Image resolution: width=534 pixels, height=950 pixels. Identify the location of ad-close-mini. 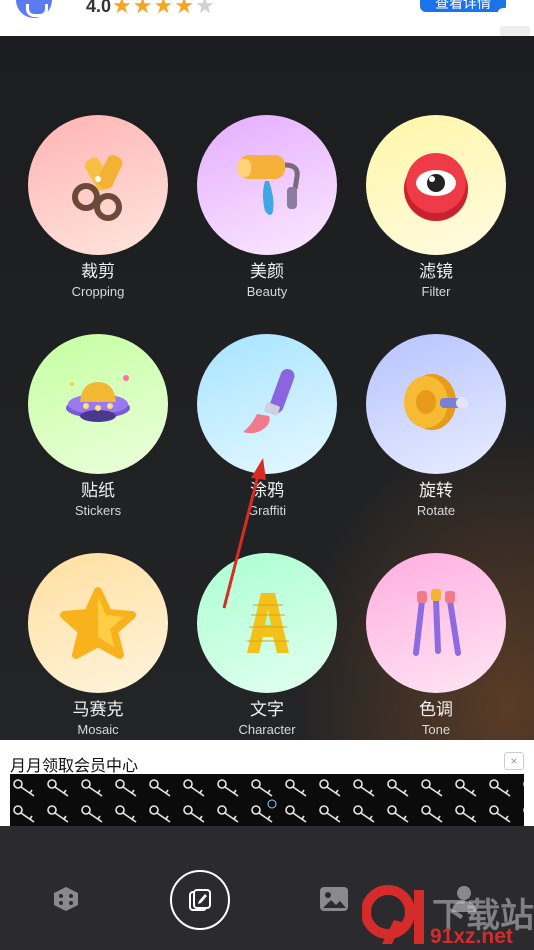
(515, 31).